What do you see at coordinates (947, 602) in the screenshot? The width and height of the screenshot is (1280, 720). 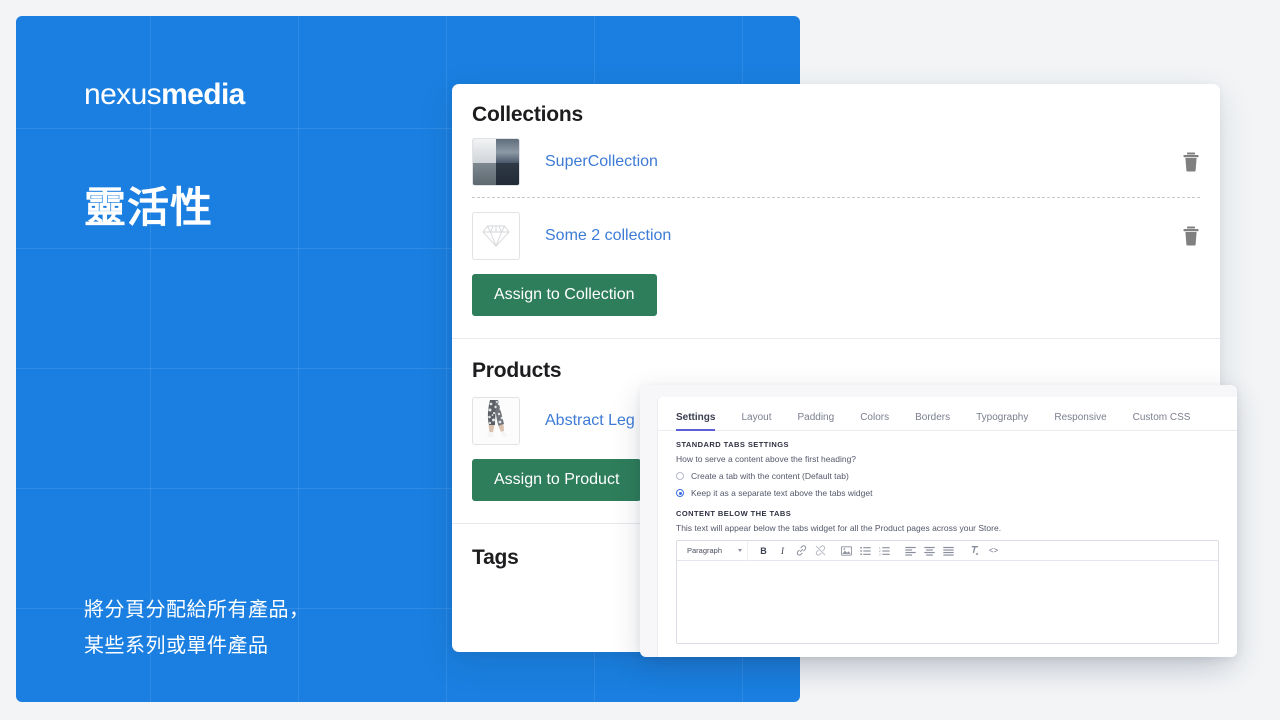 I see `editor-content-area` at bounding box center [947, 602].